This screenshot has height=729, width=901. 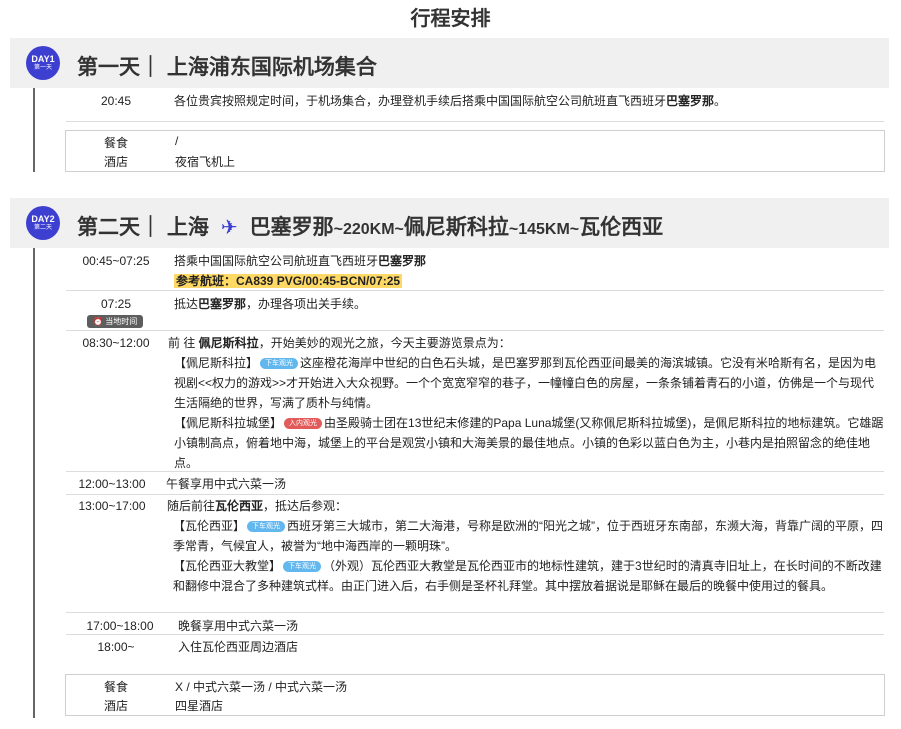 What do you see at coordinates (227, 67) in the screenshot?
I see `day1-title: 第一天｜ 上海浦东国际机场集合` at bounding box center [227, 67].